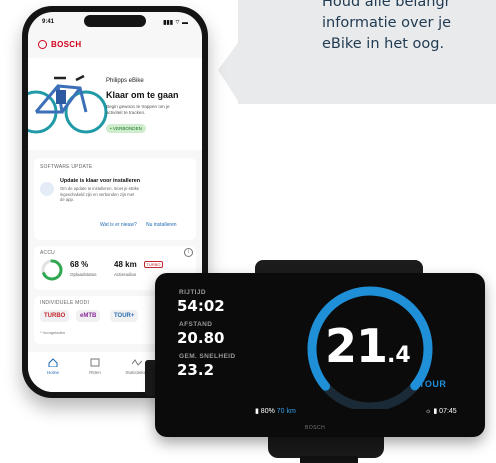 Image resolution: width=496 pixels, height=463 pixels. Describe the element at coordinates (196, 324) in the screenshot. I see `distance-label: AFSTAND` at that location.